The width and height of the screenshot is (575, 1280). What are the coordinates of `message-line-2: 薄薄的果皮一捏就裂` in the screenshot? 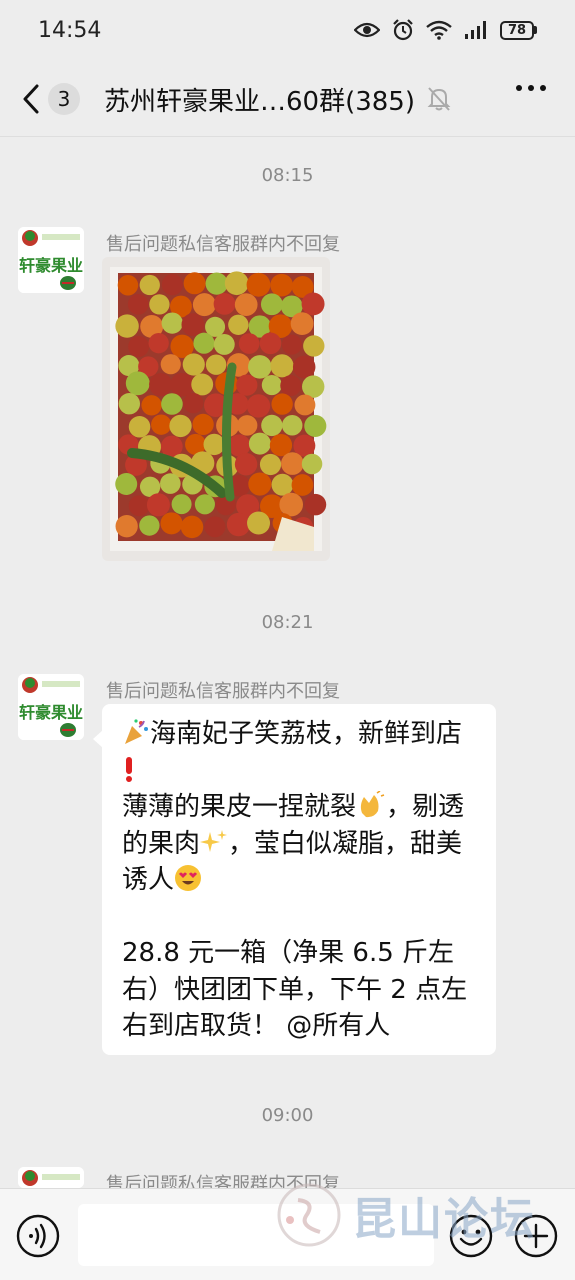 It's located at (239, 807).